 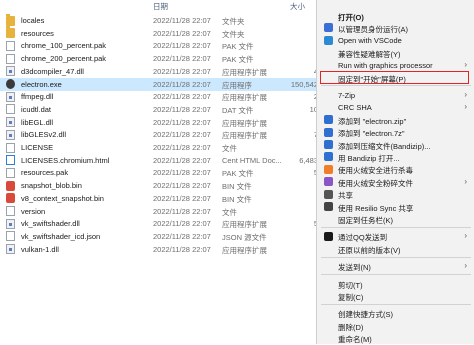 I want to click on menu-item: 删除(D), so click(x=395, y=325).